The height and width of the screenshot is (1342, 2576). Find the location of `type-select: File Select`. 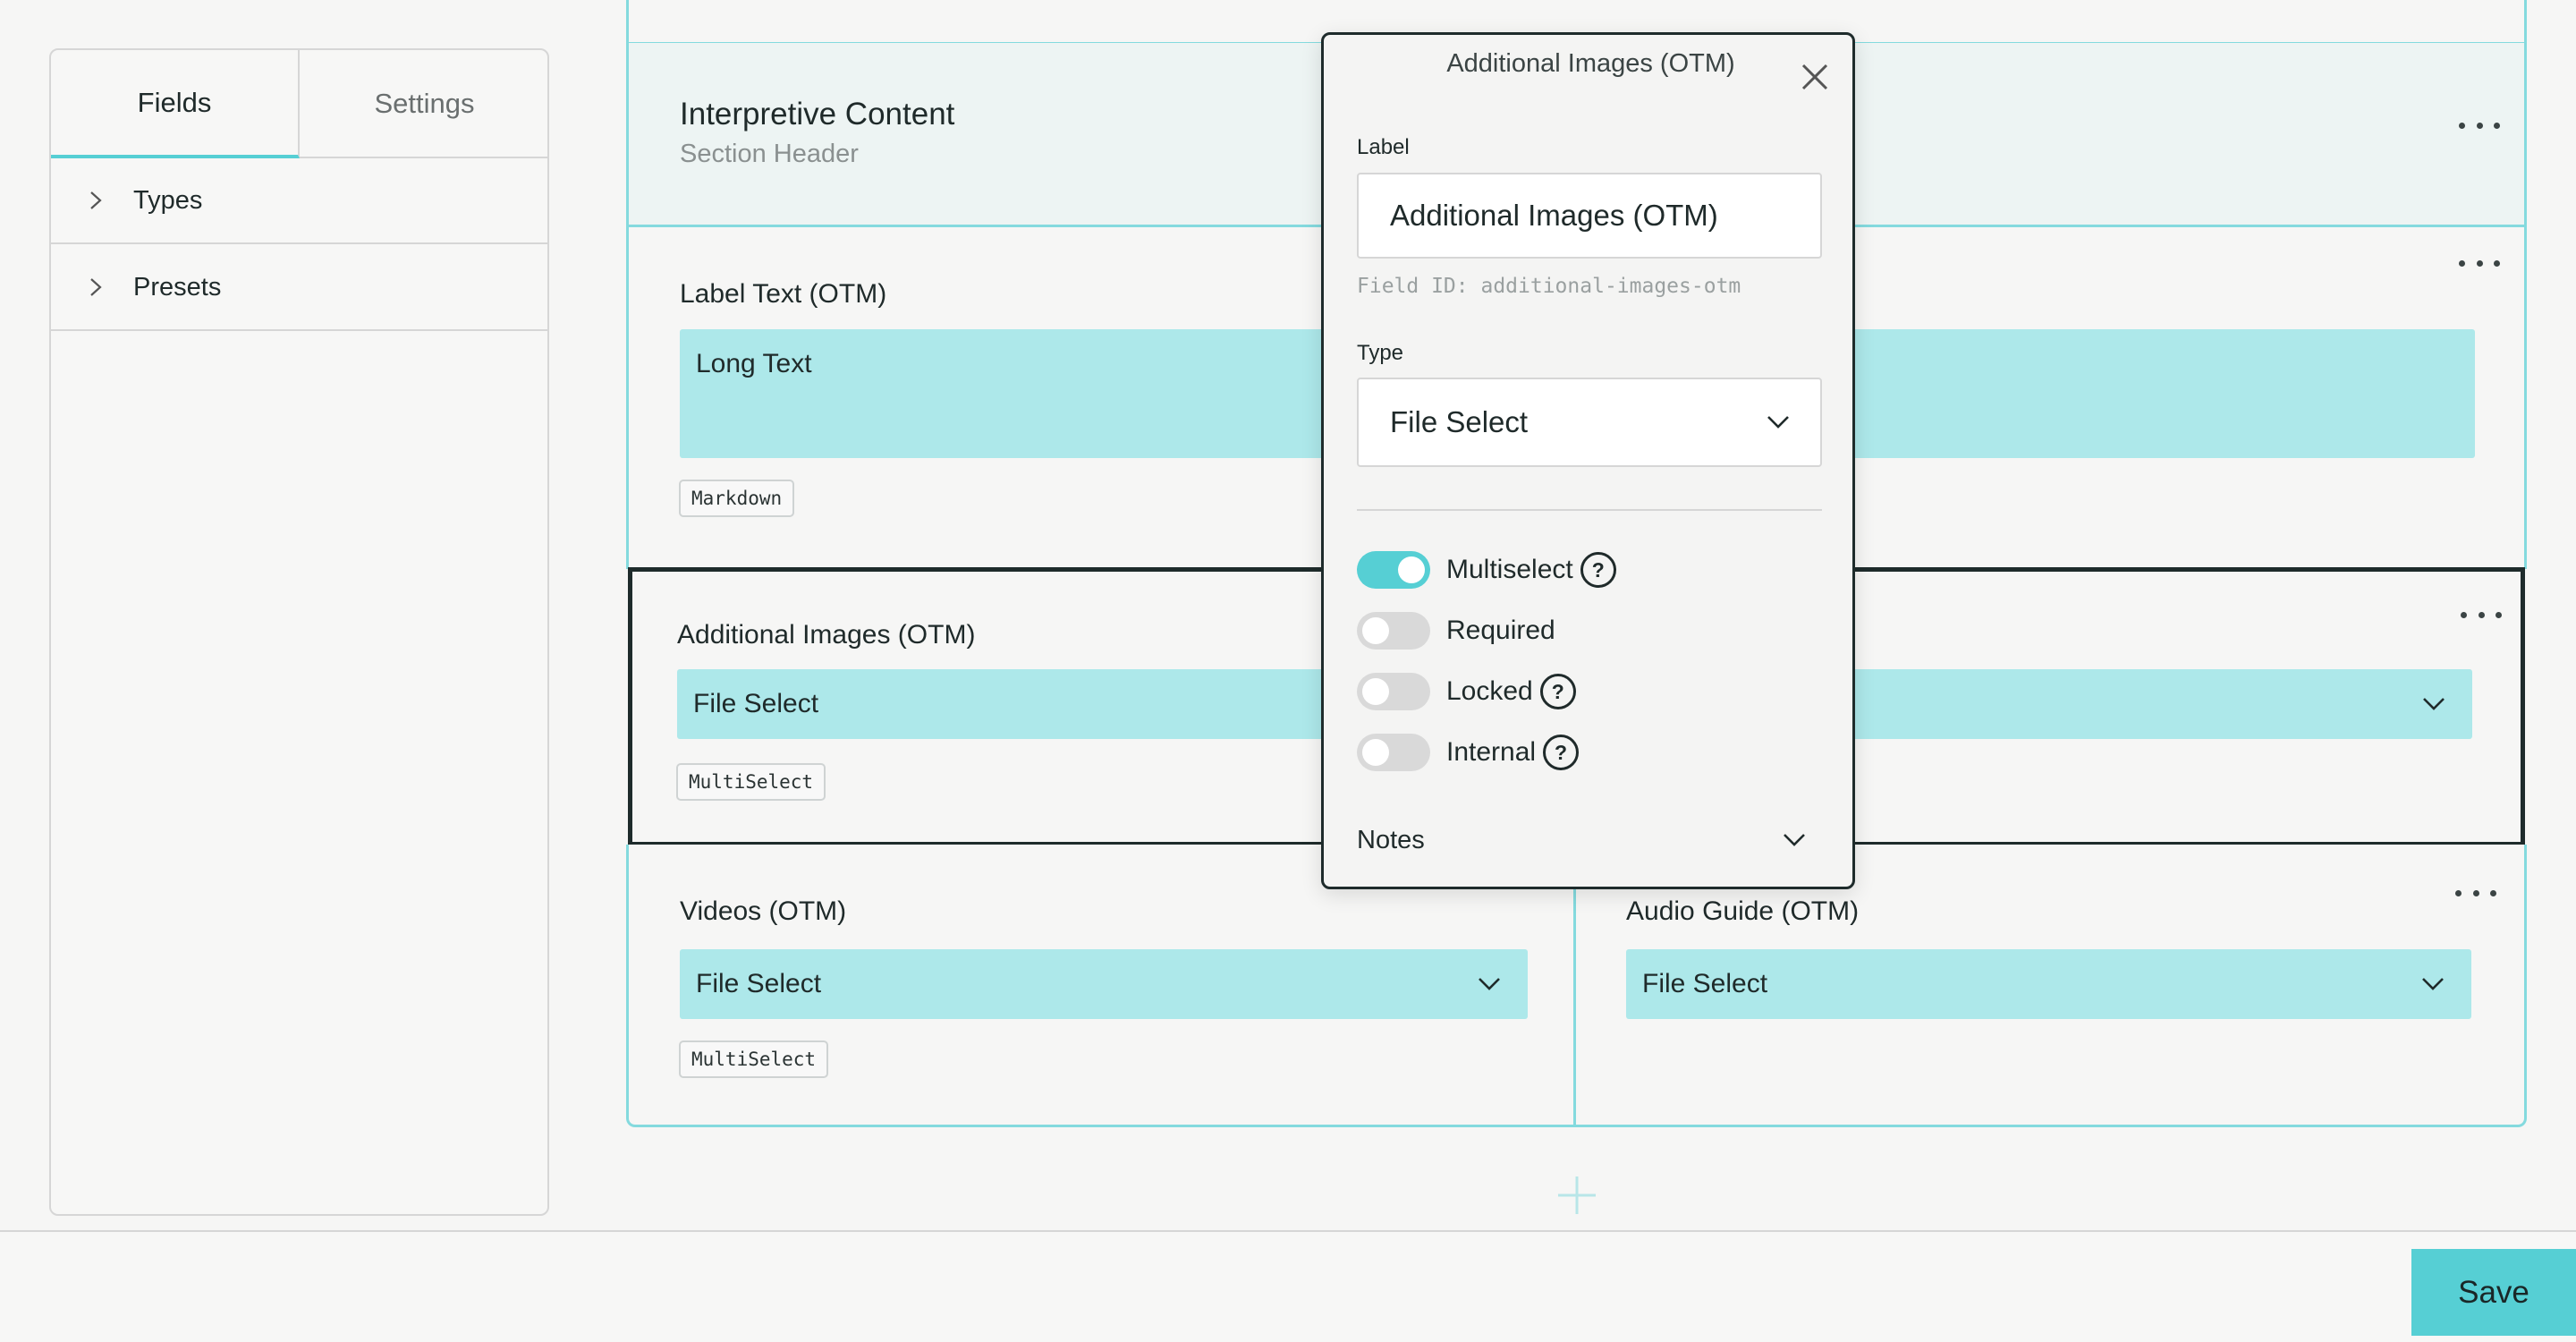

type-select: File Select is located at coordinates (1589, 423).